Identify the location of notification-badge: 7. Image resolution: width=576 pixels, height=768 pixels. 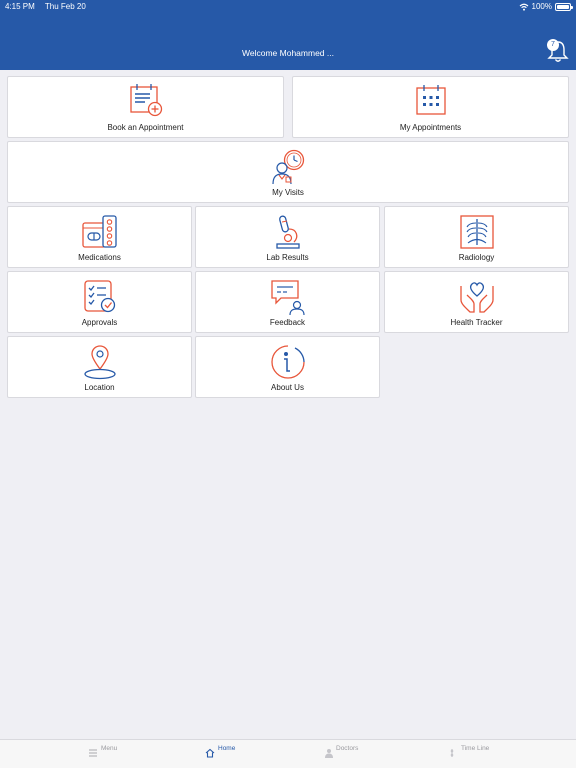
(553, 45).